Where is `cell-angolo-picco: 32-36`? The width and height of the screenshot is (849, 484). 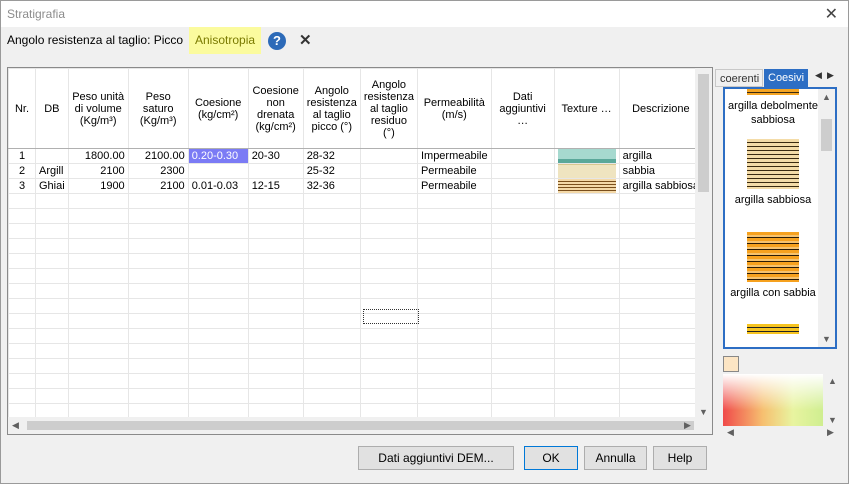
cell-angolo-picco: 32-36 is located at coordinates (331, 186).